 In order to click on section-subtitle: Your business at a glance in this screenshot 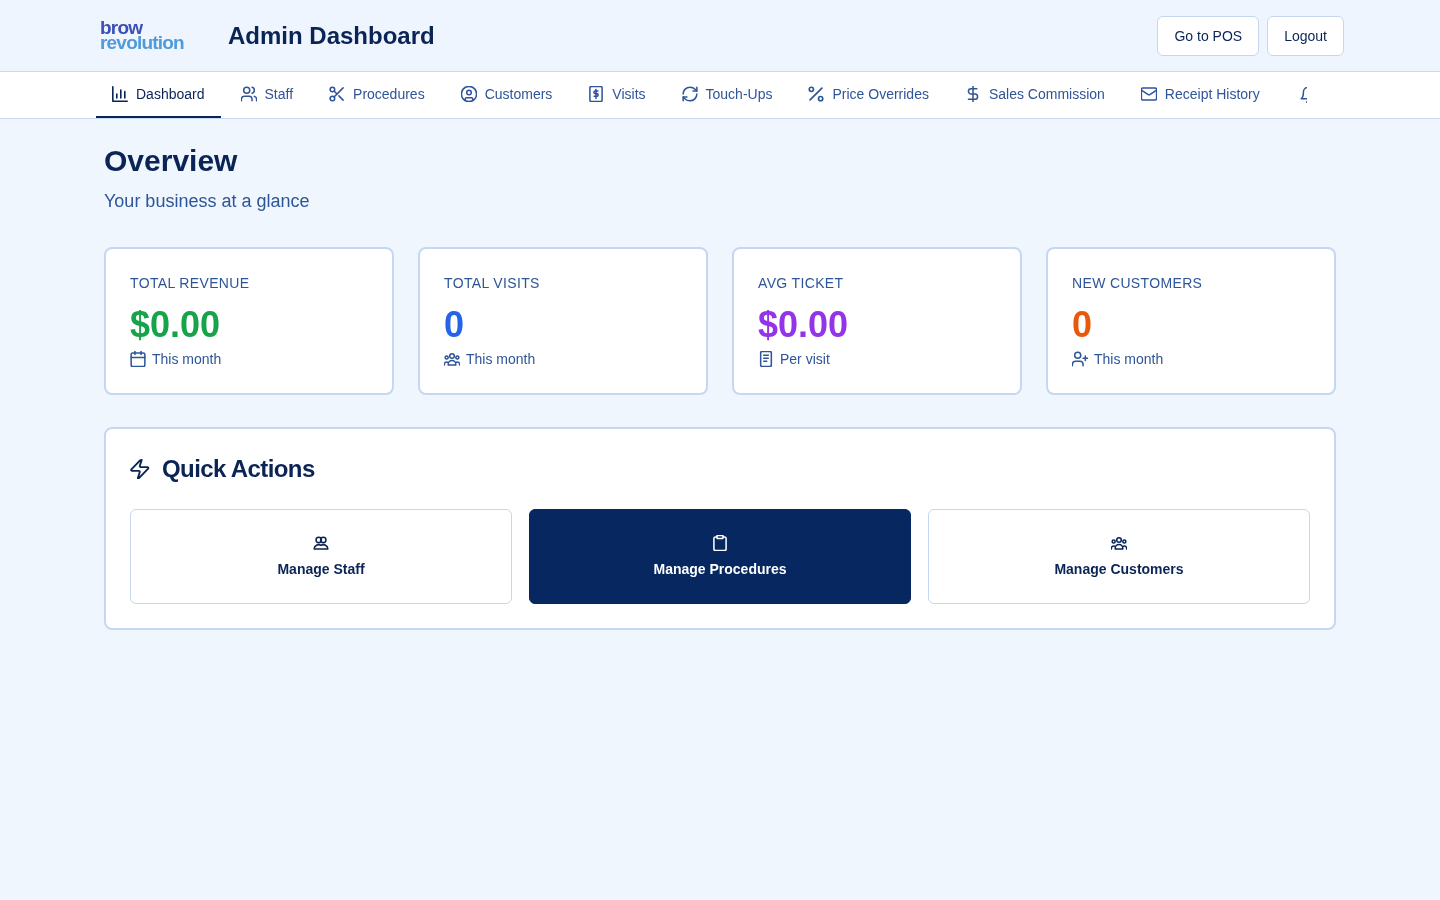, I will do `click(207, 201)`.